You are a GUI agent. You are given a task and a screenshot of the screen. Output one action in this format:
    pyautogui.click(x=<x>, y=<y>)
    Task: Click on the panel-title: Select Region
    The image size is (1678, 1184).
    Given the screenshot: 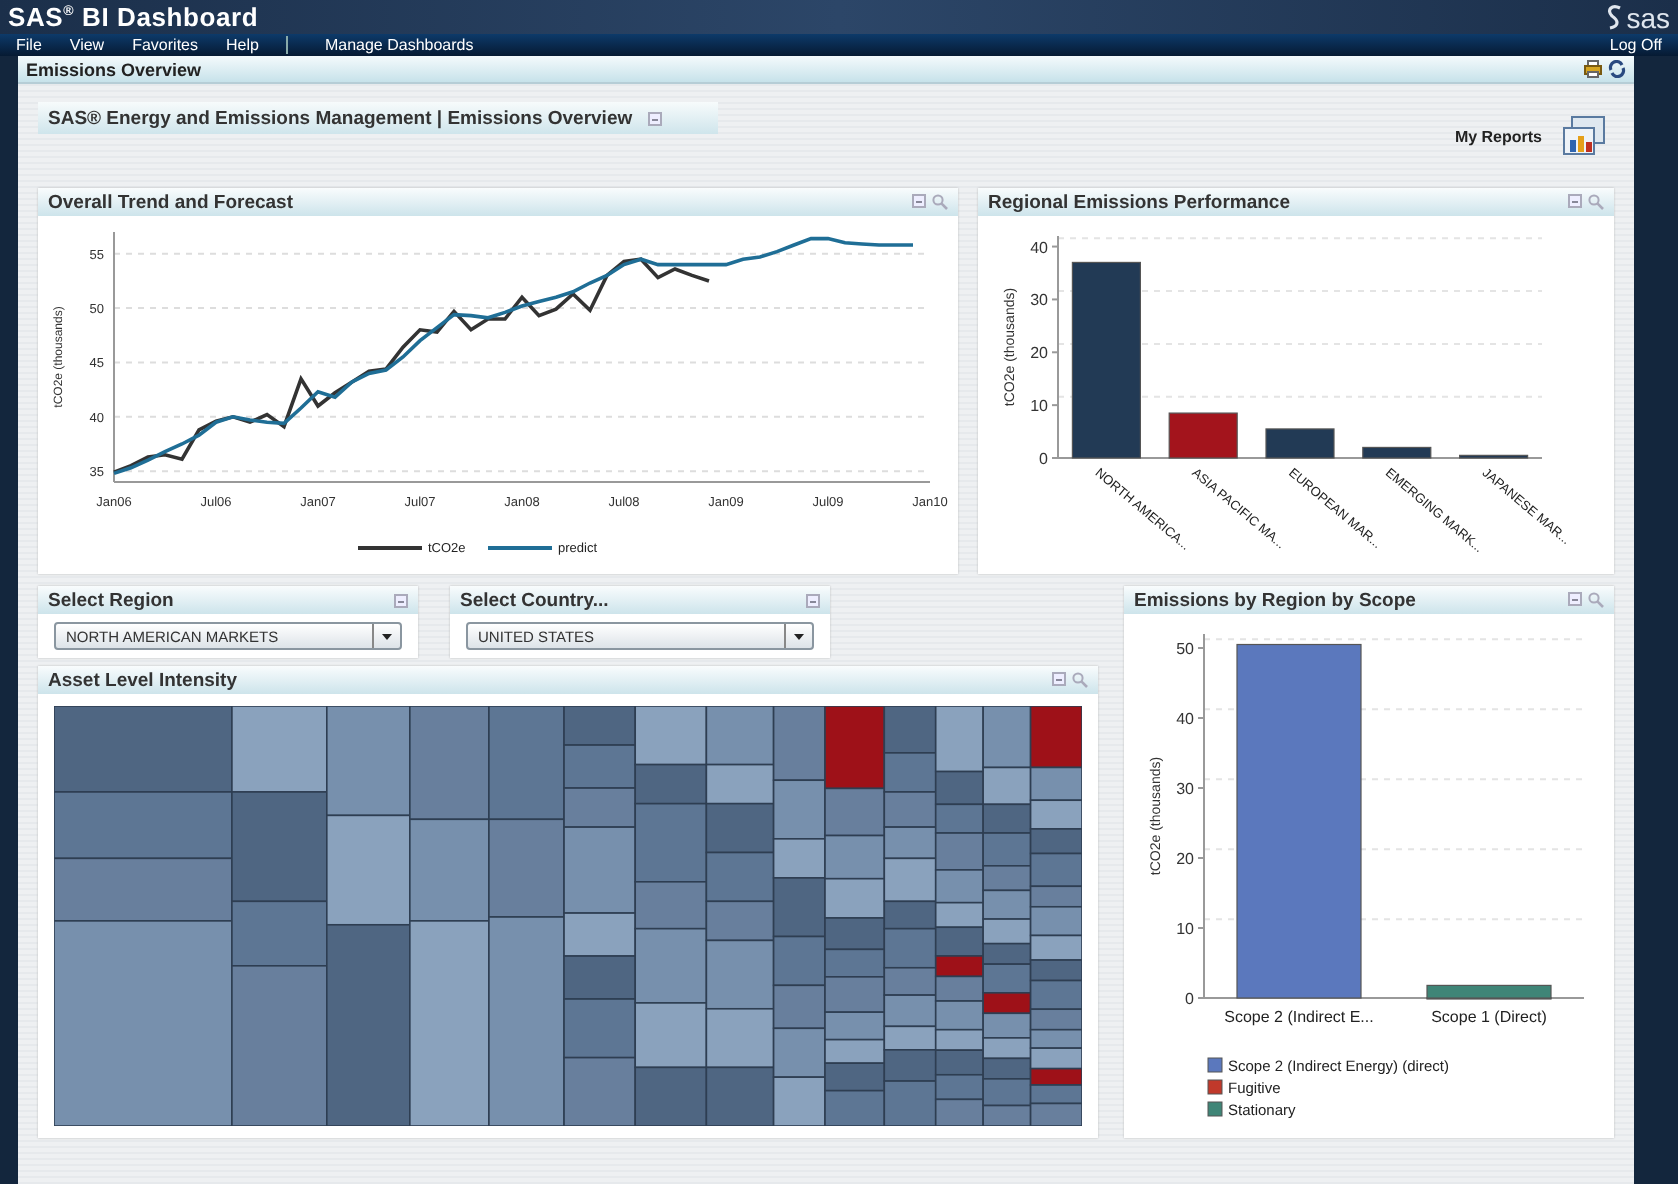 What is the action you would take?
    pyautogui.click(x=111, y=600)
    